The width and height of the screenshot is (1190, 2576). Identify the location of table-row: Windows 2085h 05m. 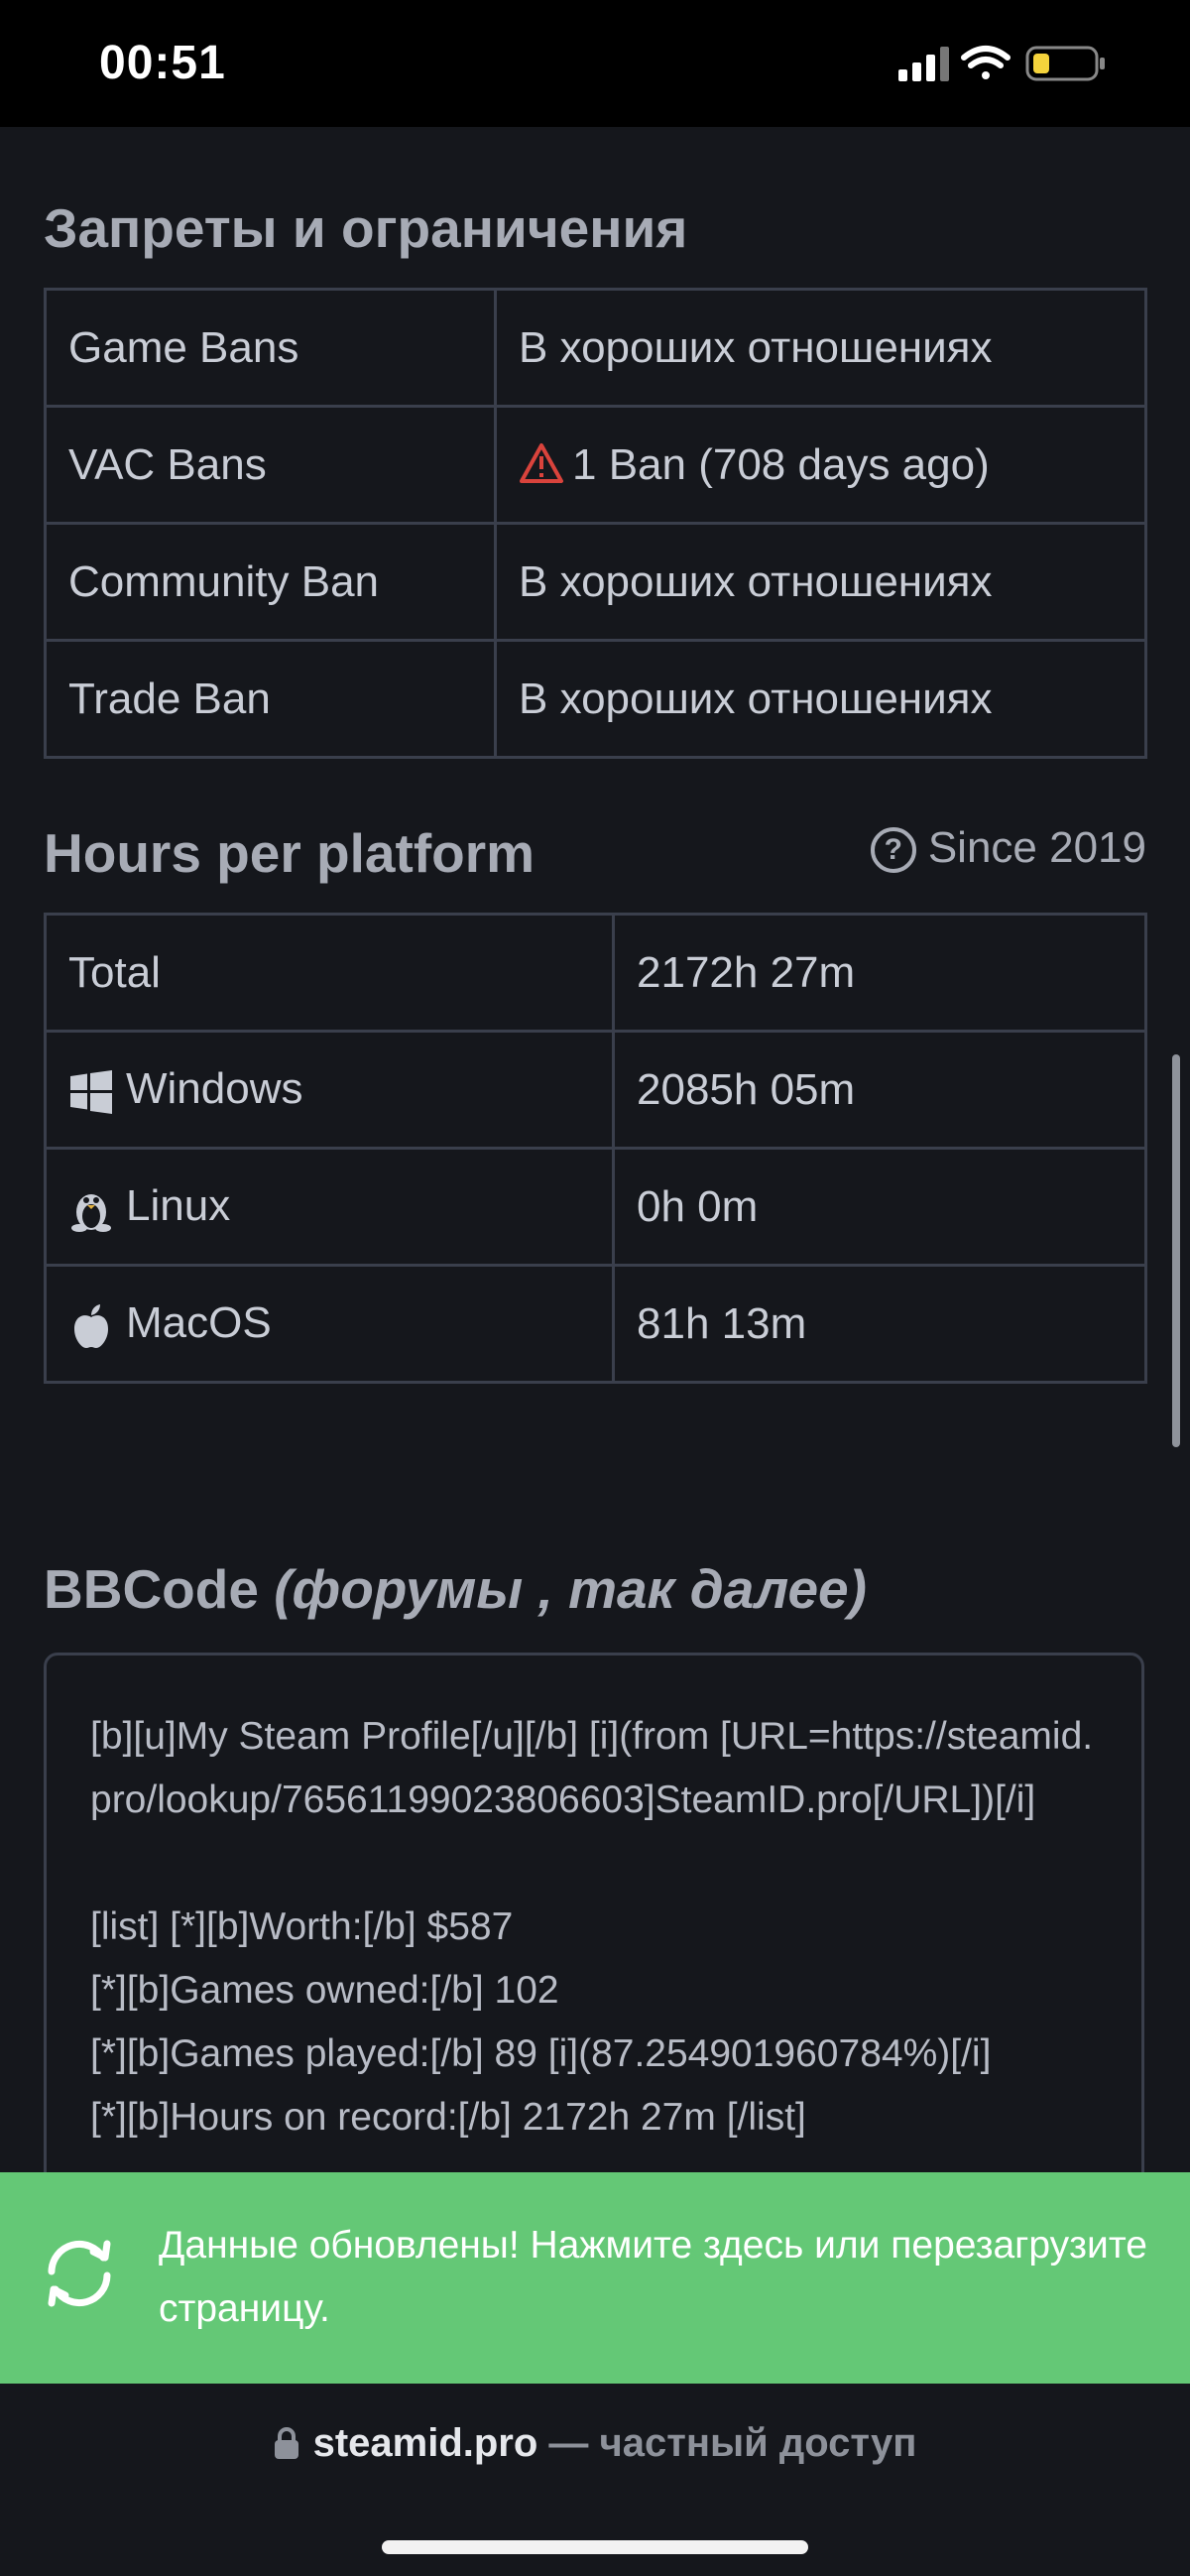
(595, 1090).